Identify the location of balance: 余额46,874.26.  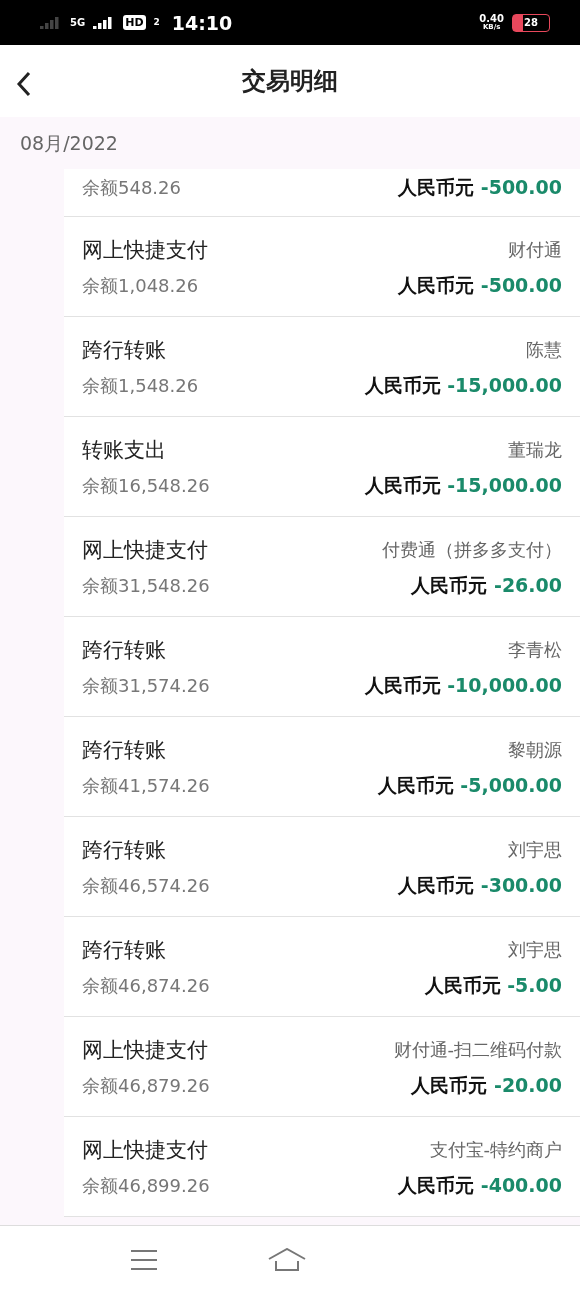
(146, 986).